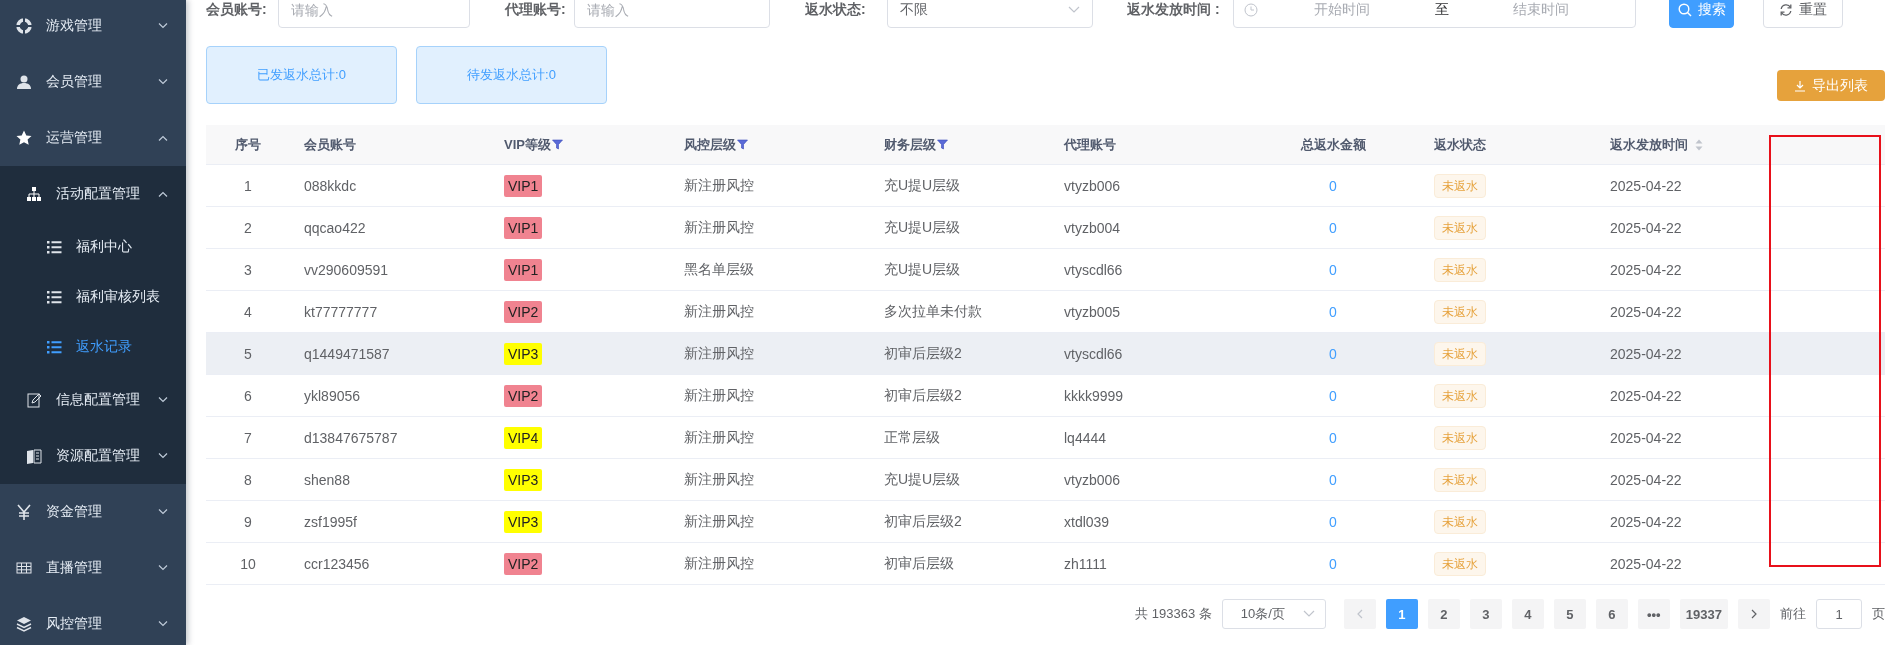  I want to click on lifebuoy-icon, so click(24, 26).